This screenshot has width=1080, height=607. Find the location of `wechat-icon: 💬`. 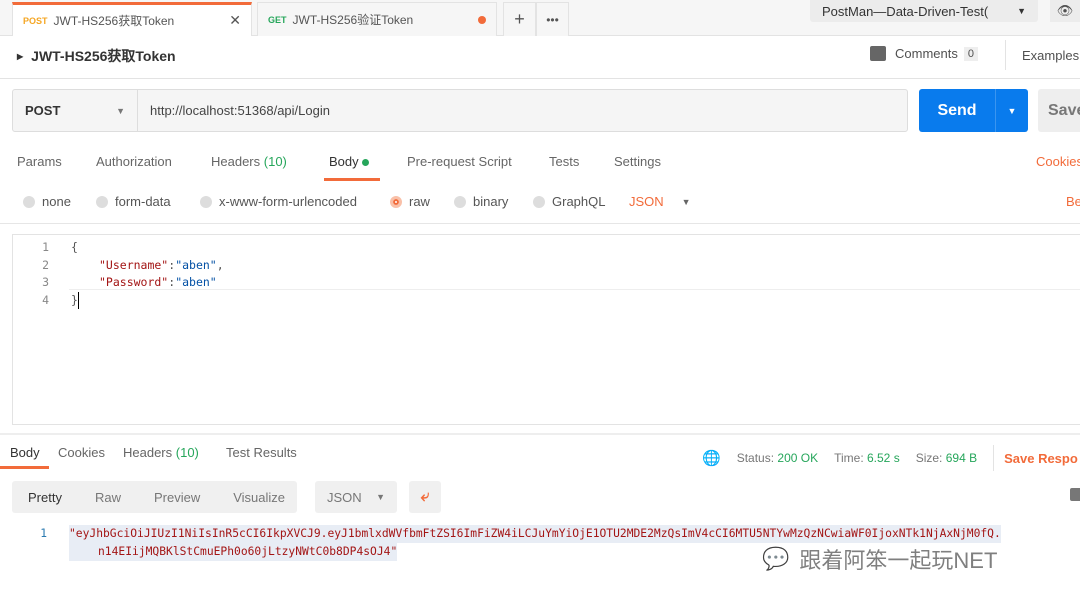

wechat-icon: 💬 is located at coordinates (776, 558).